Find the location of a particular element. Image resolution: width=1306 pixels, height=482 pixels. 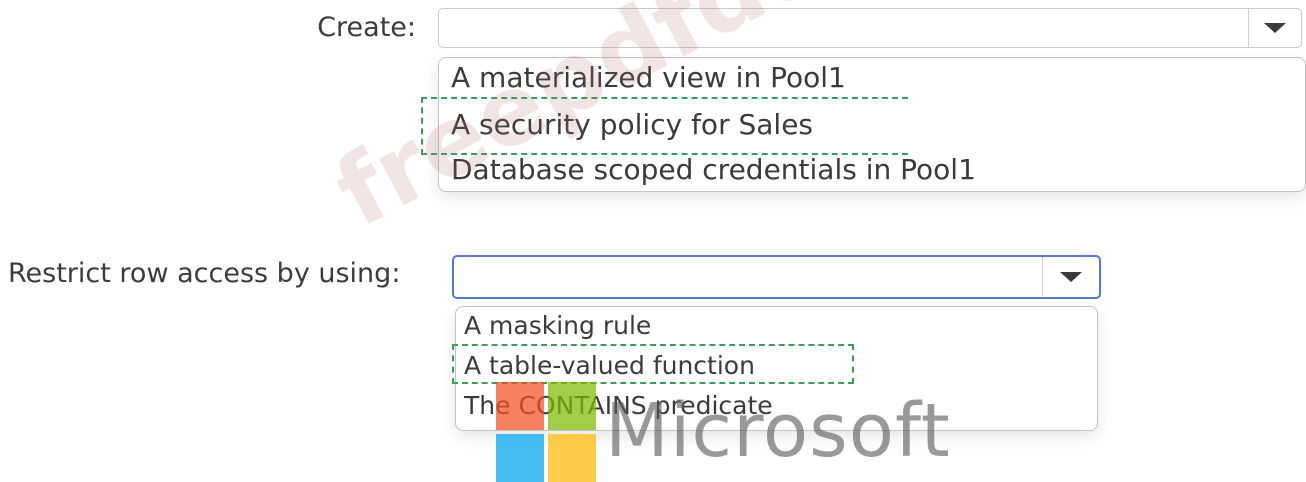

microsoft-logo is located at coordinates (546, 432).